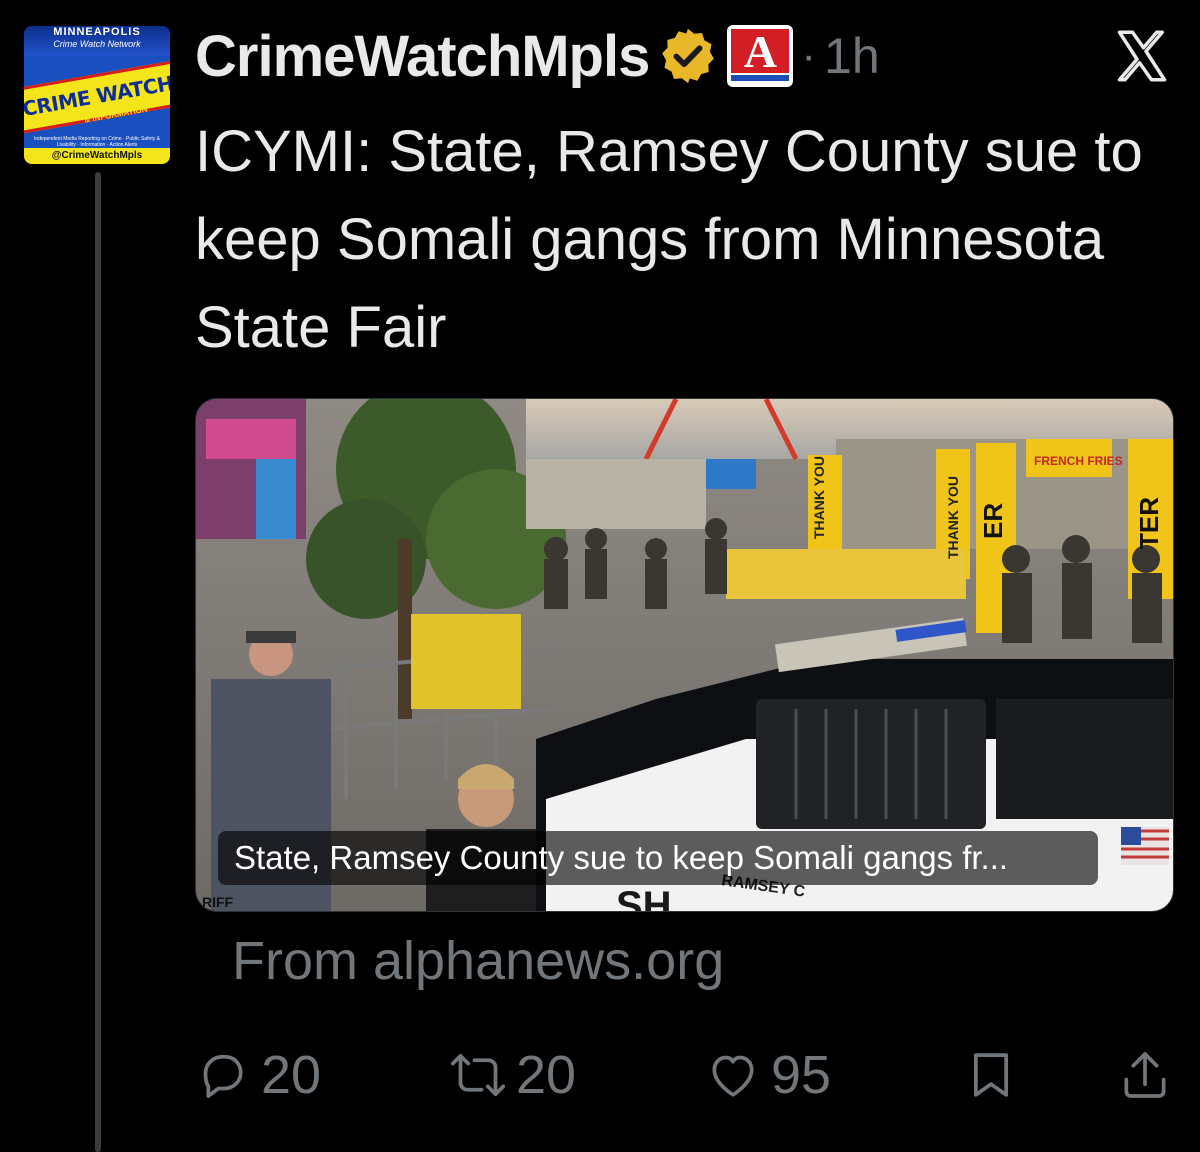  I want to click on verified-gold-badge-icon, so click(688, 56).